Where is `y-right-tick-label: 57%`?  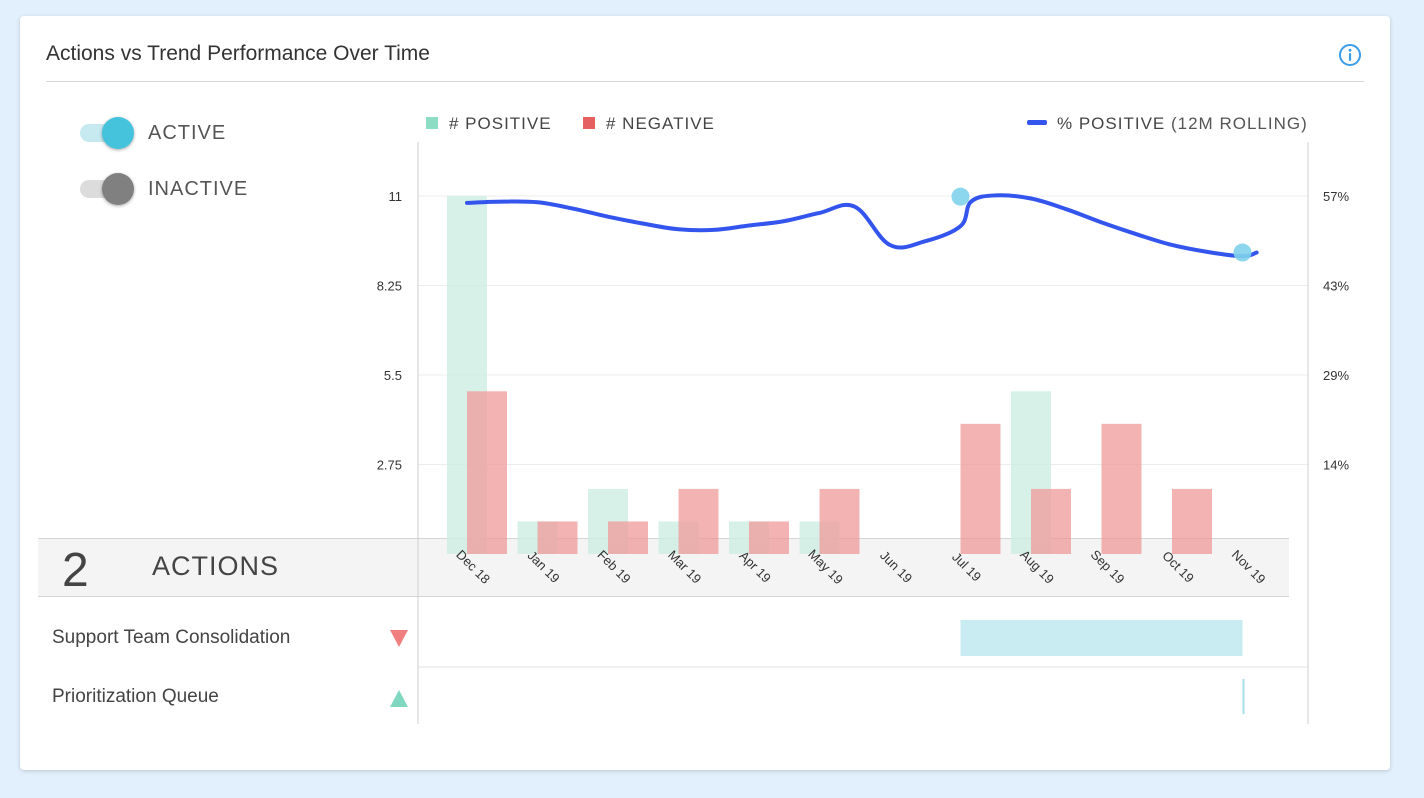
y-right-tick-label: 57% is located at coordinates (1336, 196).